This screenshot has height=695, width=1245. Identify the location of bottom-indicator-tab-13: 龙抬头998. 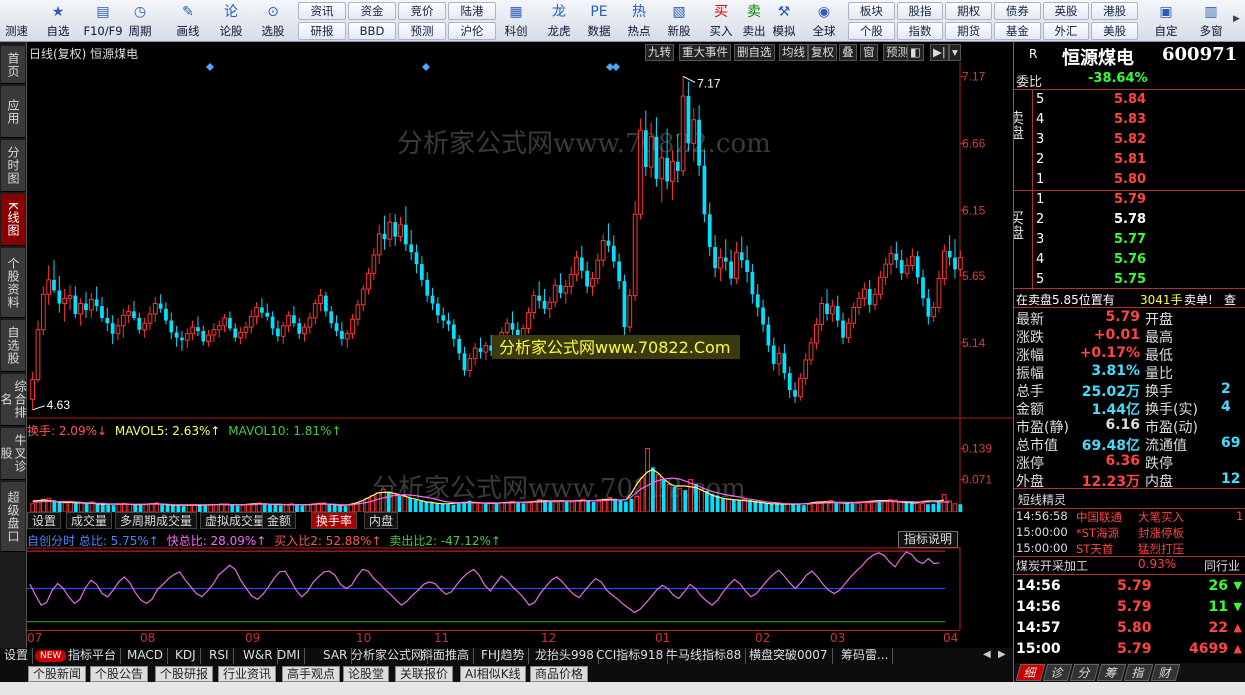
(565, 656).